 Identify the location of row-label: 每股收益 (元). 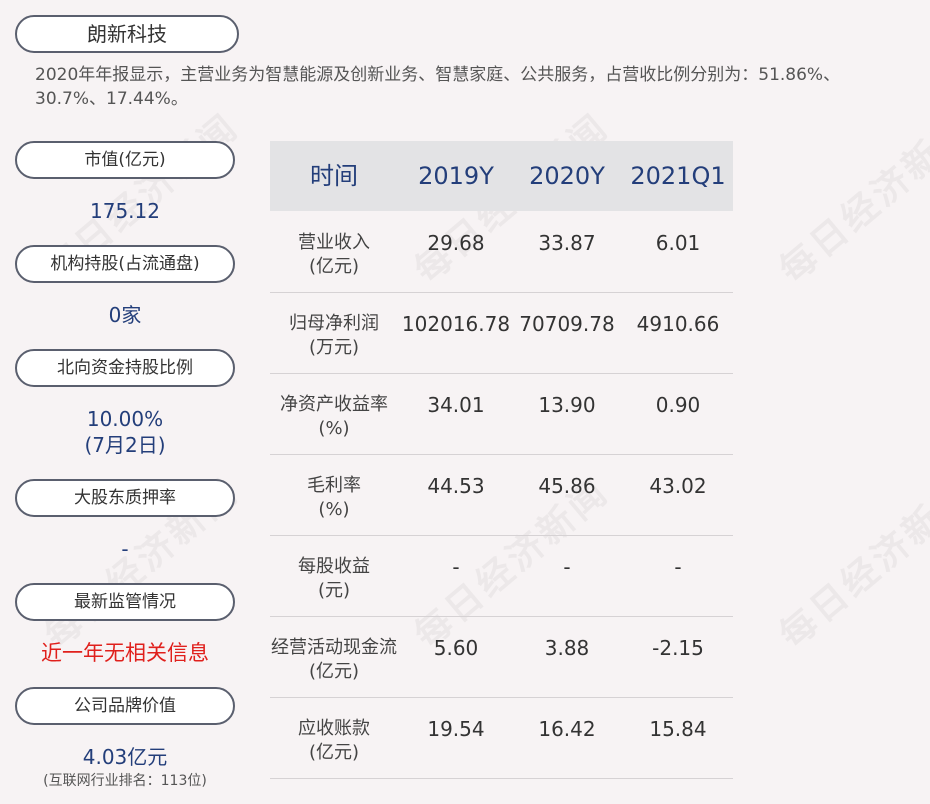
(334, 579).